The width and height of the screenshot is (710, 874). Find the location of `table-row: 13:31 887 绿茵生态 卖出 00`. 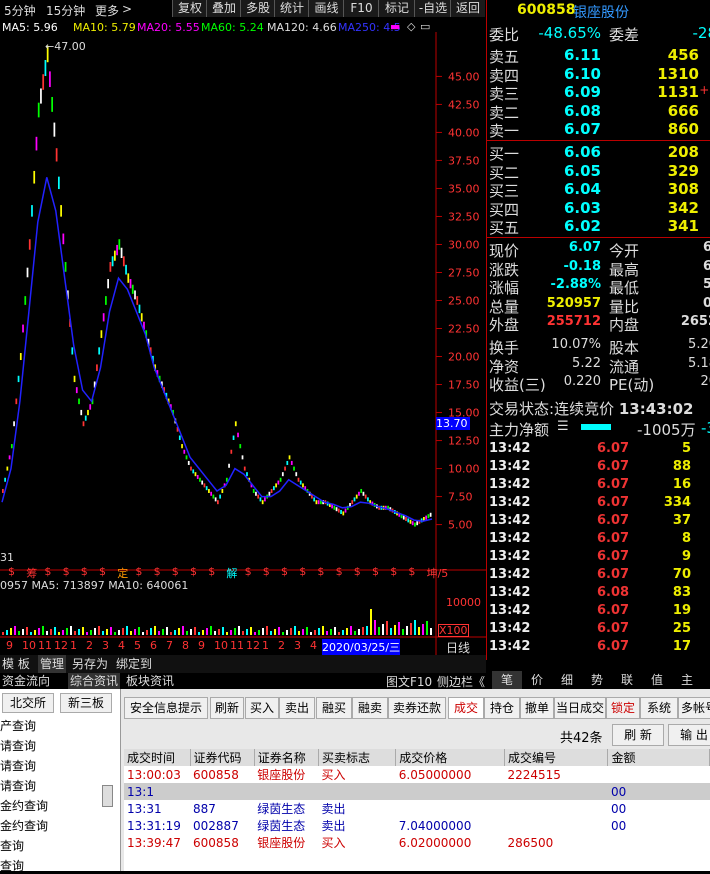

table-row: 13:31 887 绿茵生态 卖出 00 is located at coordinates (417, 808).